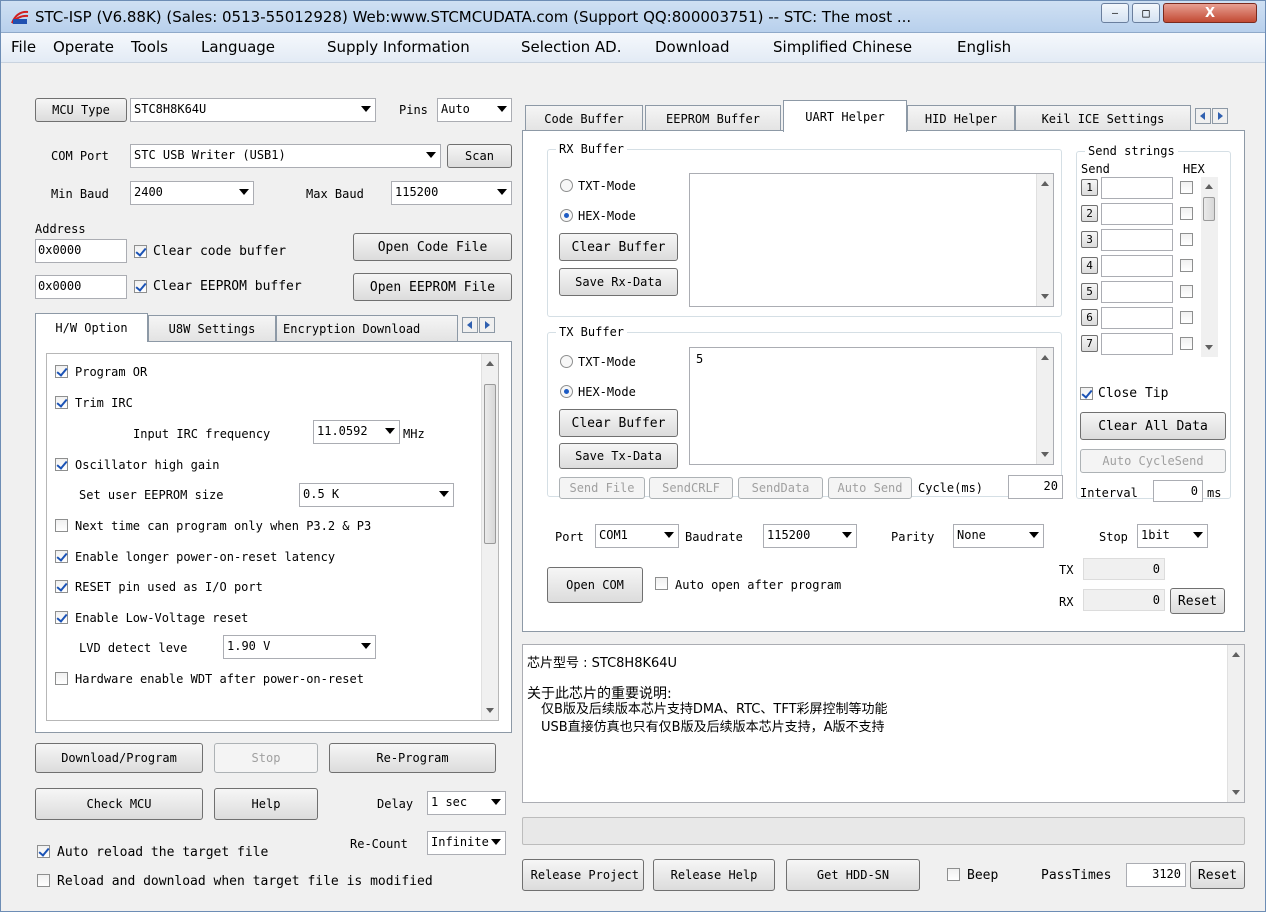 This screenshot has height=912, width=1266. What do you see at coordinates (566, 391) in the screenshot?
I see `tx-hex-mode-radio` at bounding box center [566, 391].